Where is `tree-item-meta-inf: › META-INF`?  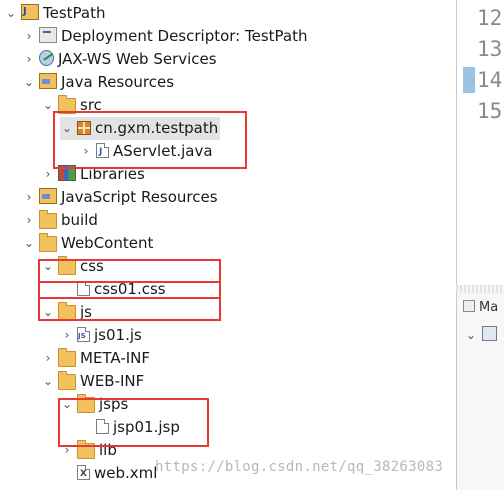
tree-item-meta-inf: › META-INF is located at coordinates (95, 358).